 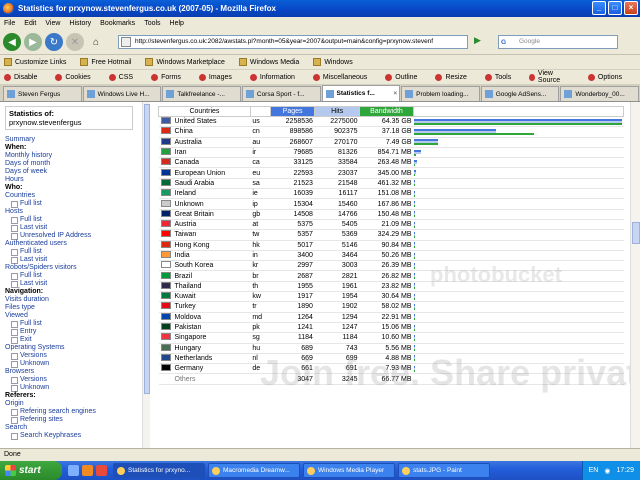 What do you see at coordinates (219, 77) in the screenshot?
I see `devbar-images: Images` at bounding box center [219, 77].